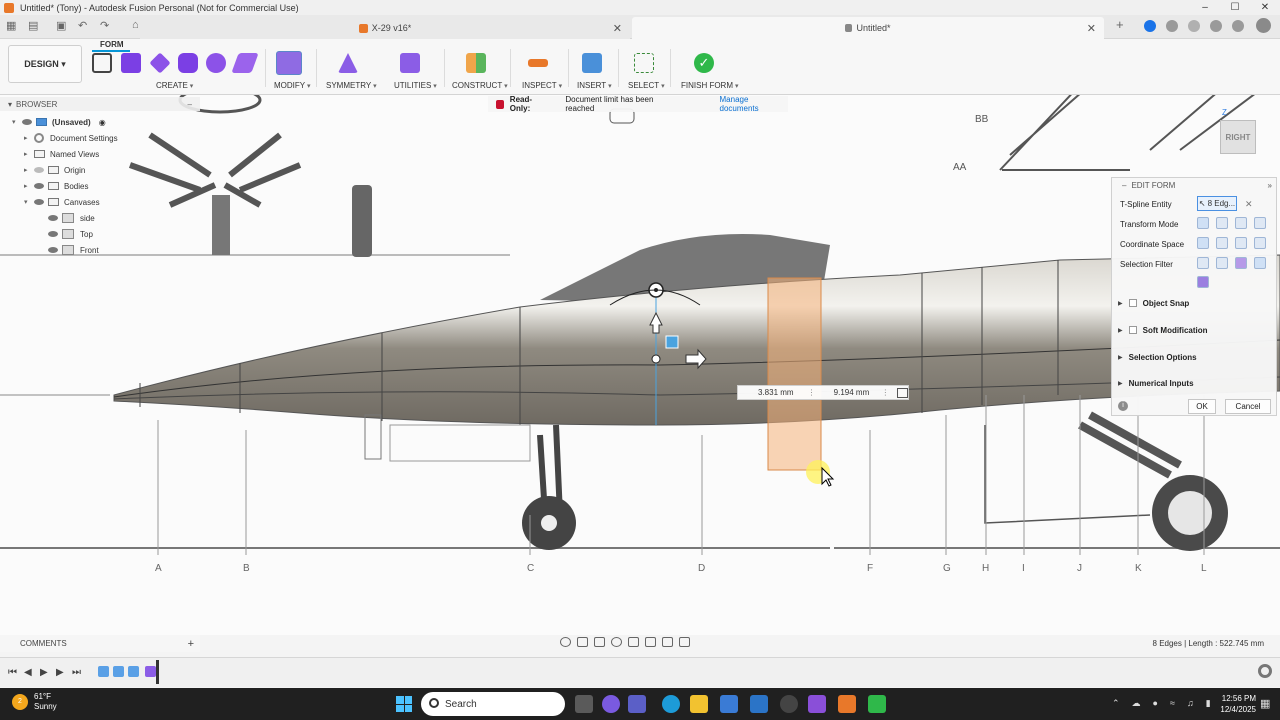  What do you see at coordinates (76, 672) in the screenshot?
I see `timeline-end-icon: ⏭` at bounding box center [76, 672].